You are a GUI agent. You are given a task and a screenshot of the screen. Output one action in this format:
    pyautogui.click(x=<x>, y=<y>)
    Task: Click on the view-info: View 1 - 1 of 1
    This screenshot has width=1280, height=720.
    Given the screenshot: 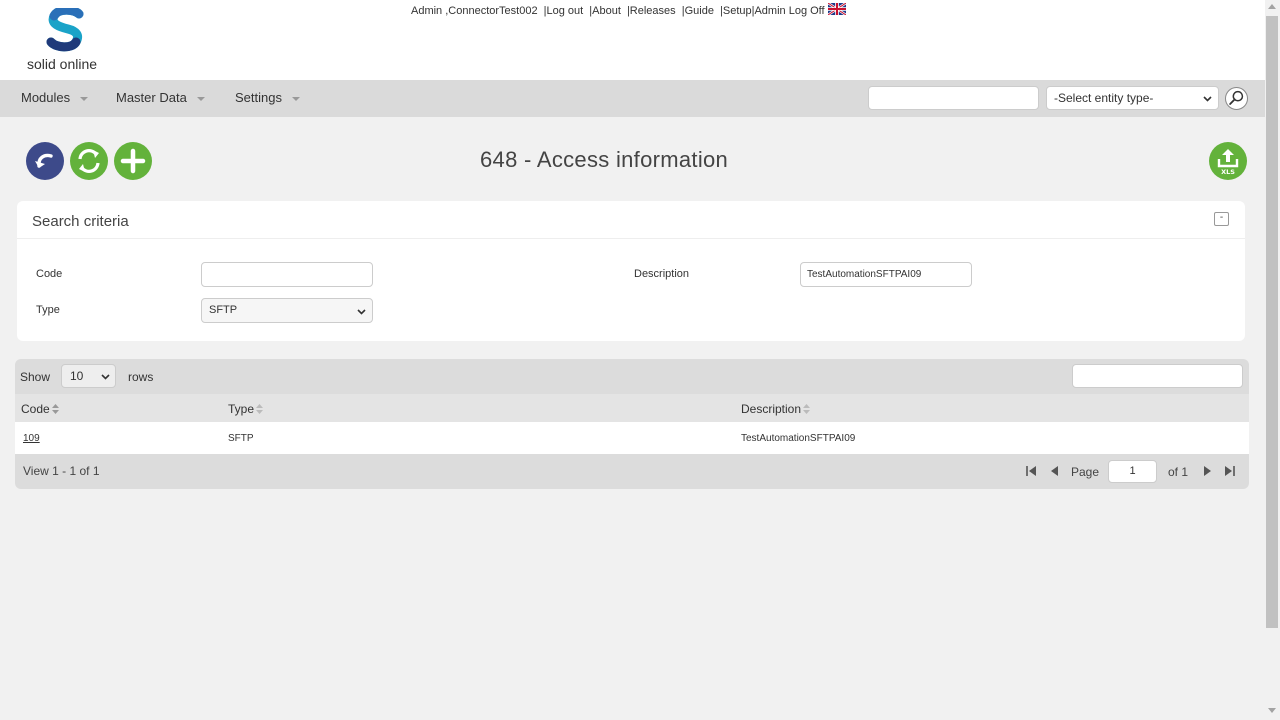 What is the action you would take?
    pyautogui.click(x=61, y=471)
    